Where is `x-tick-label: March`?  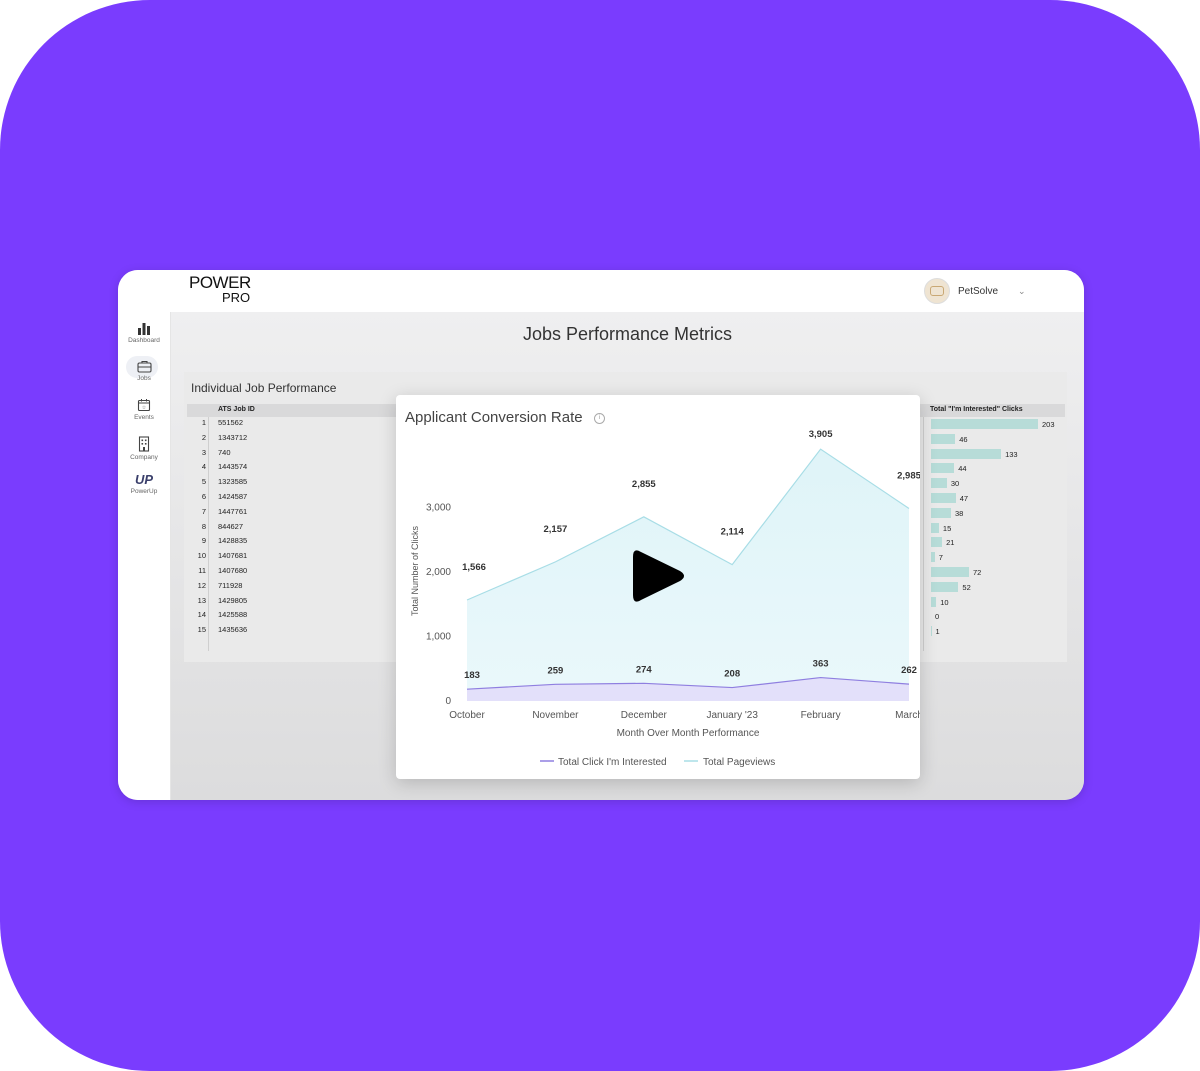
x-tick-label: March is located at coordinates (907, 715).